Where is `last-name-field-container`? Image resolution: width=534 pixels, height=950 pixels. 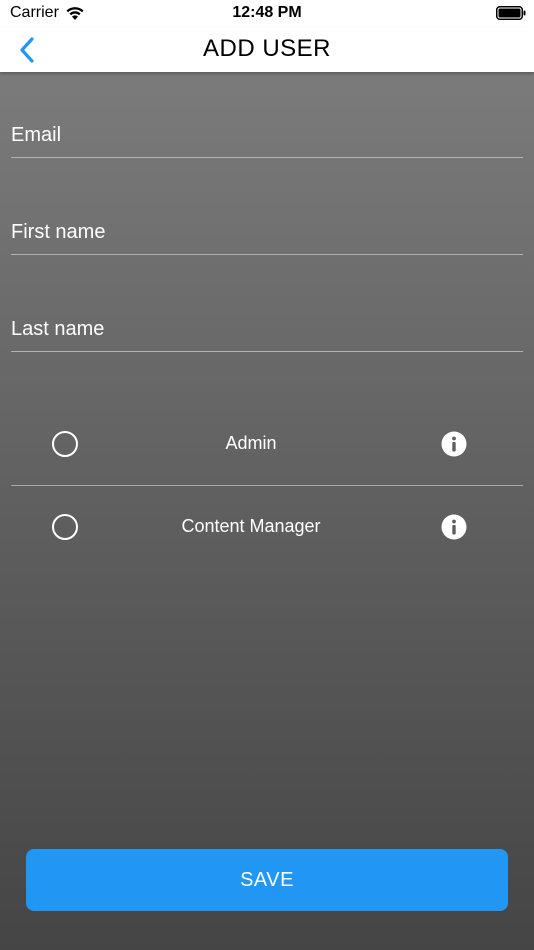 last-name-field-container is located at coordinates (267, 321).